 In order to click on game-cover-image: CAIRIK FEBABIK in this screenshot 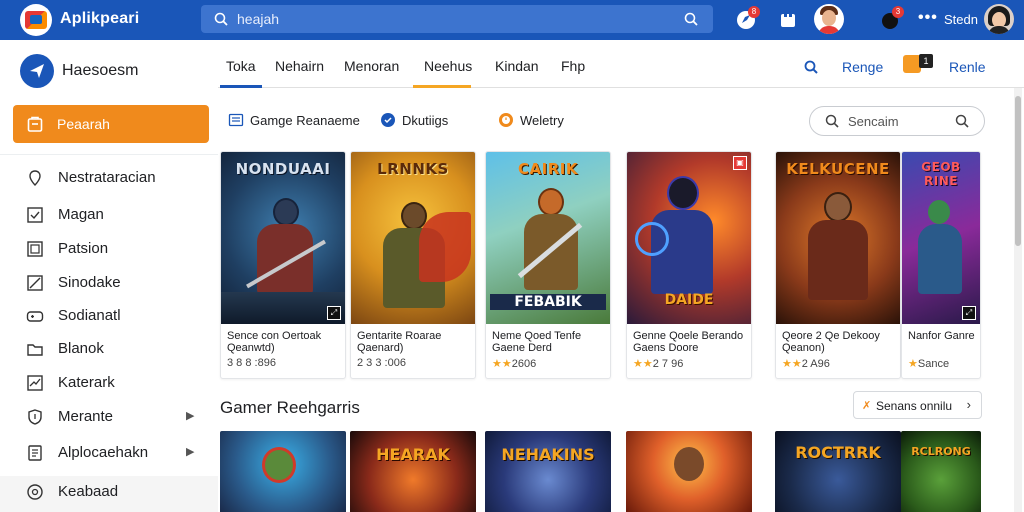, I will do `click(548, 238)`.